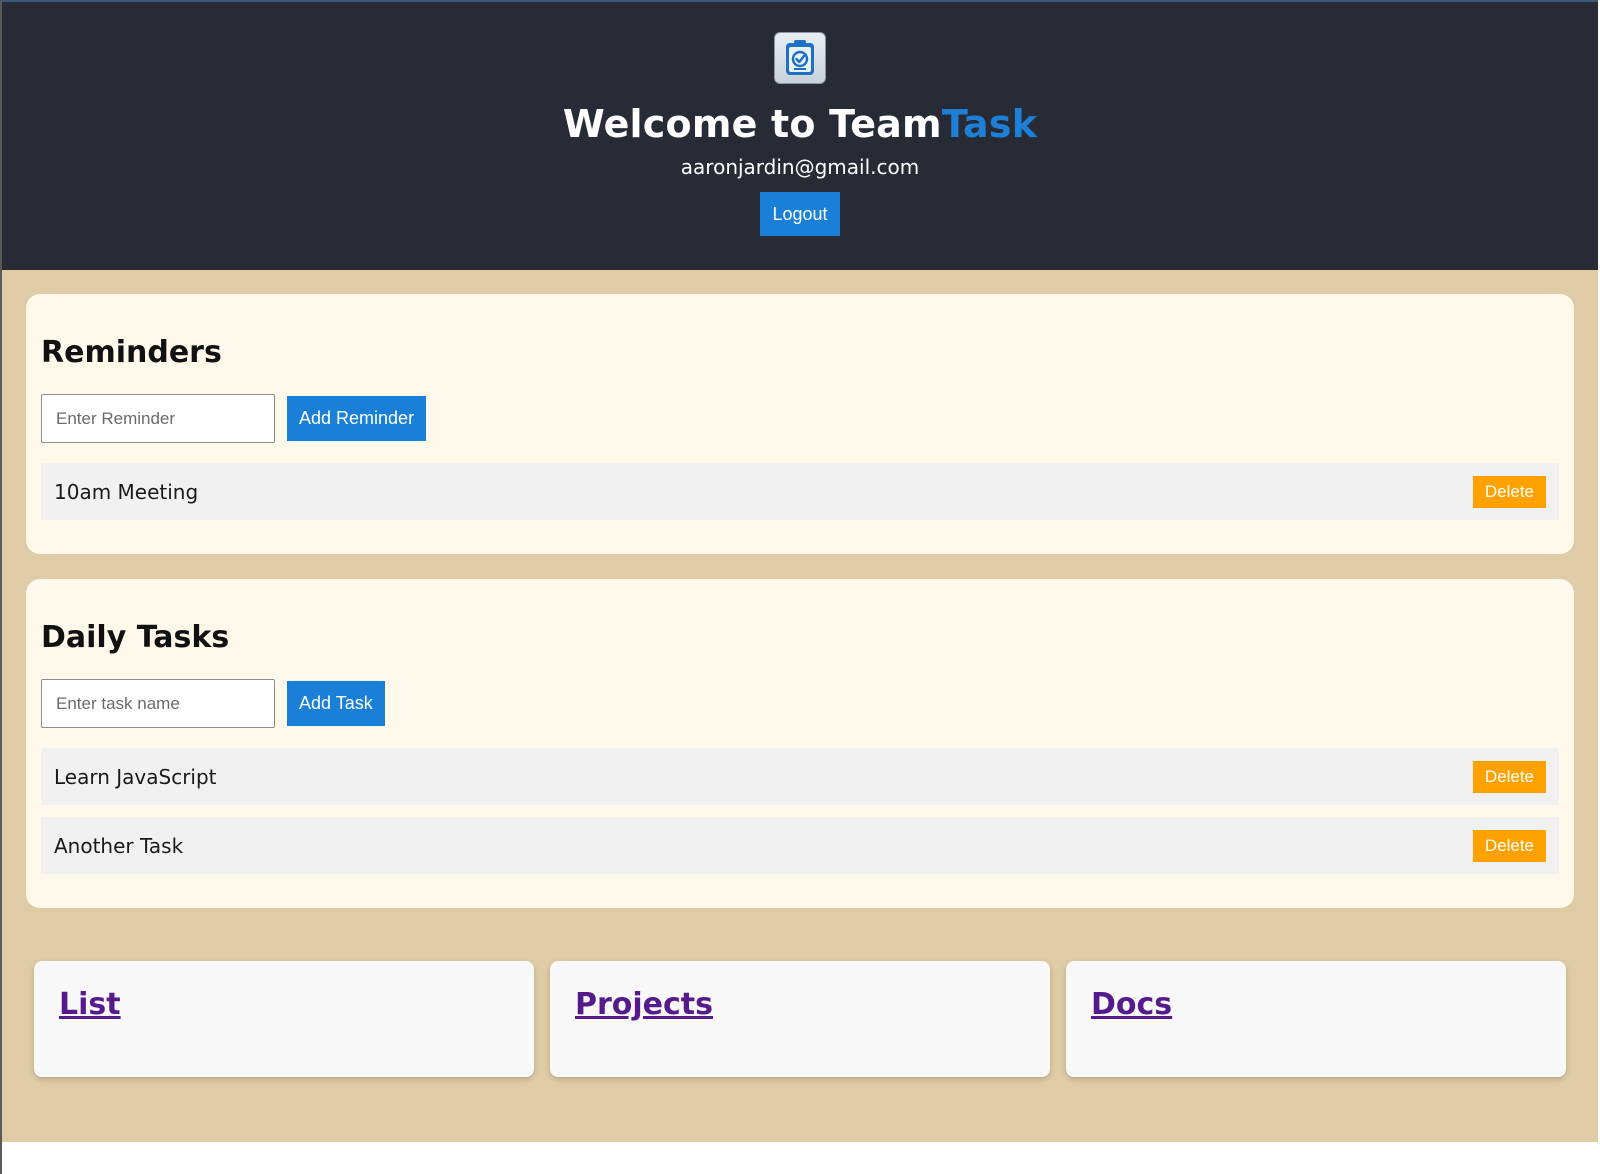 The height and width of the screenshot is (1174, 1600). I want to click on task-input, so click(158, 703).